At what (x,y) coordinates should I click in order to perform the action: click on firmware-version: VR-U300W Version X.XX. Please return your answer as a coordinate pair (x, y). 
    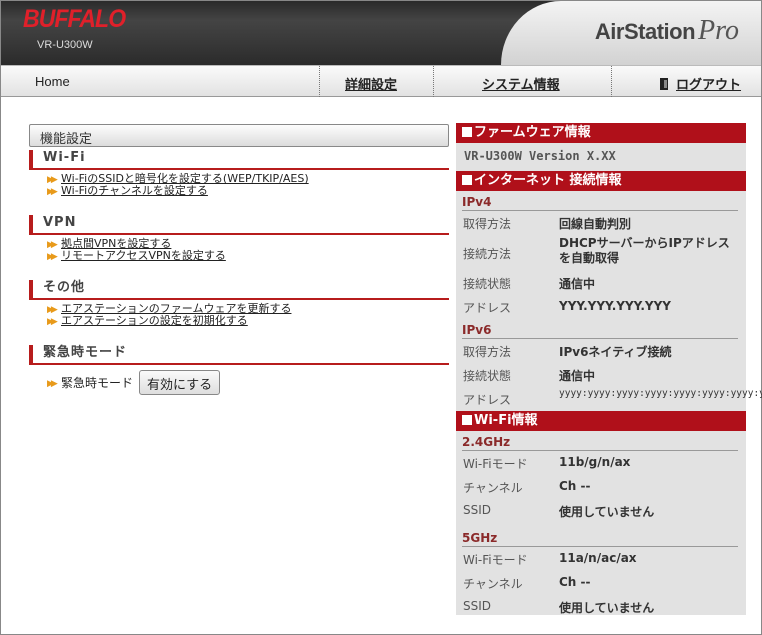
    Looking at the image, I should click on (540, 156).